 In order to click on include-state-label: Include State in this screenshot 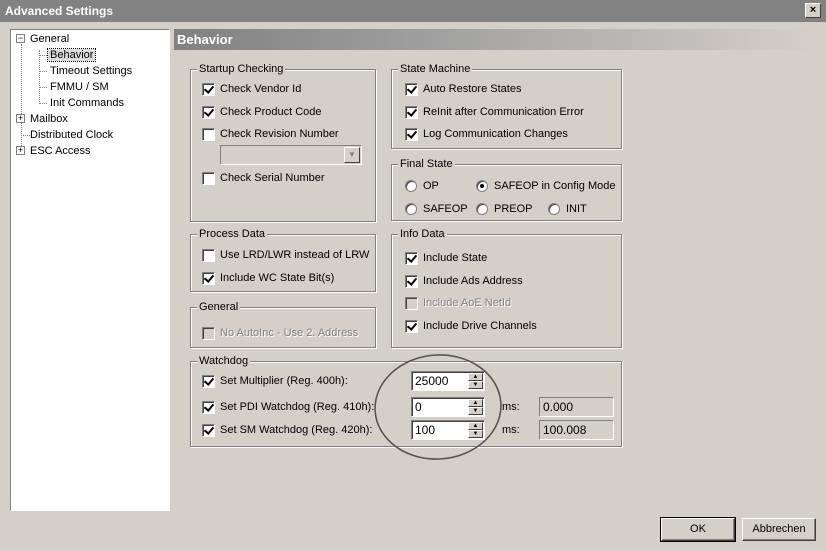, I will do `click(455, 258)`.